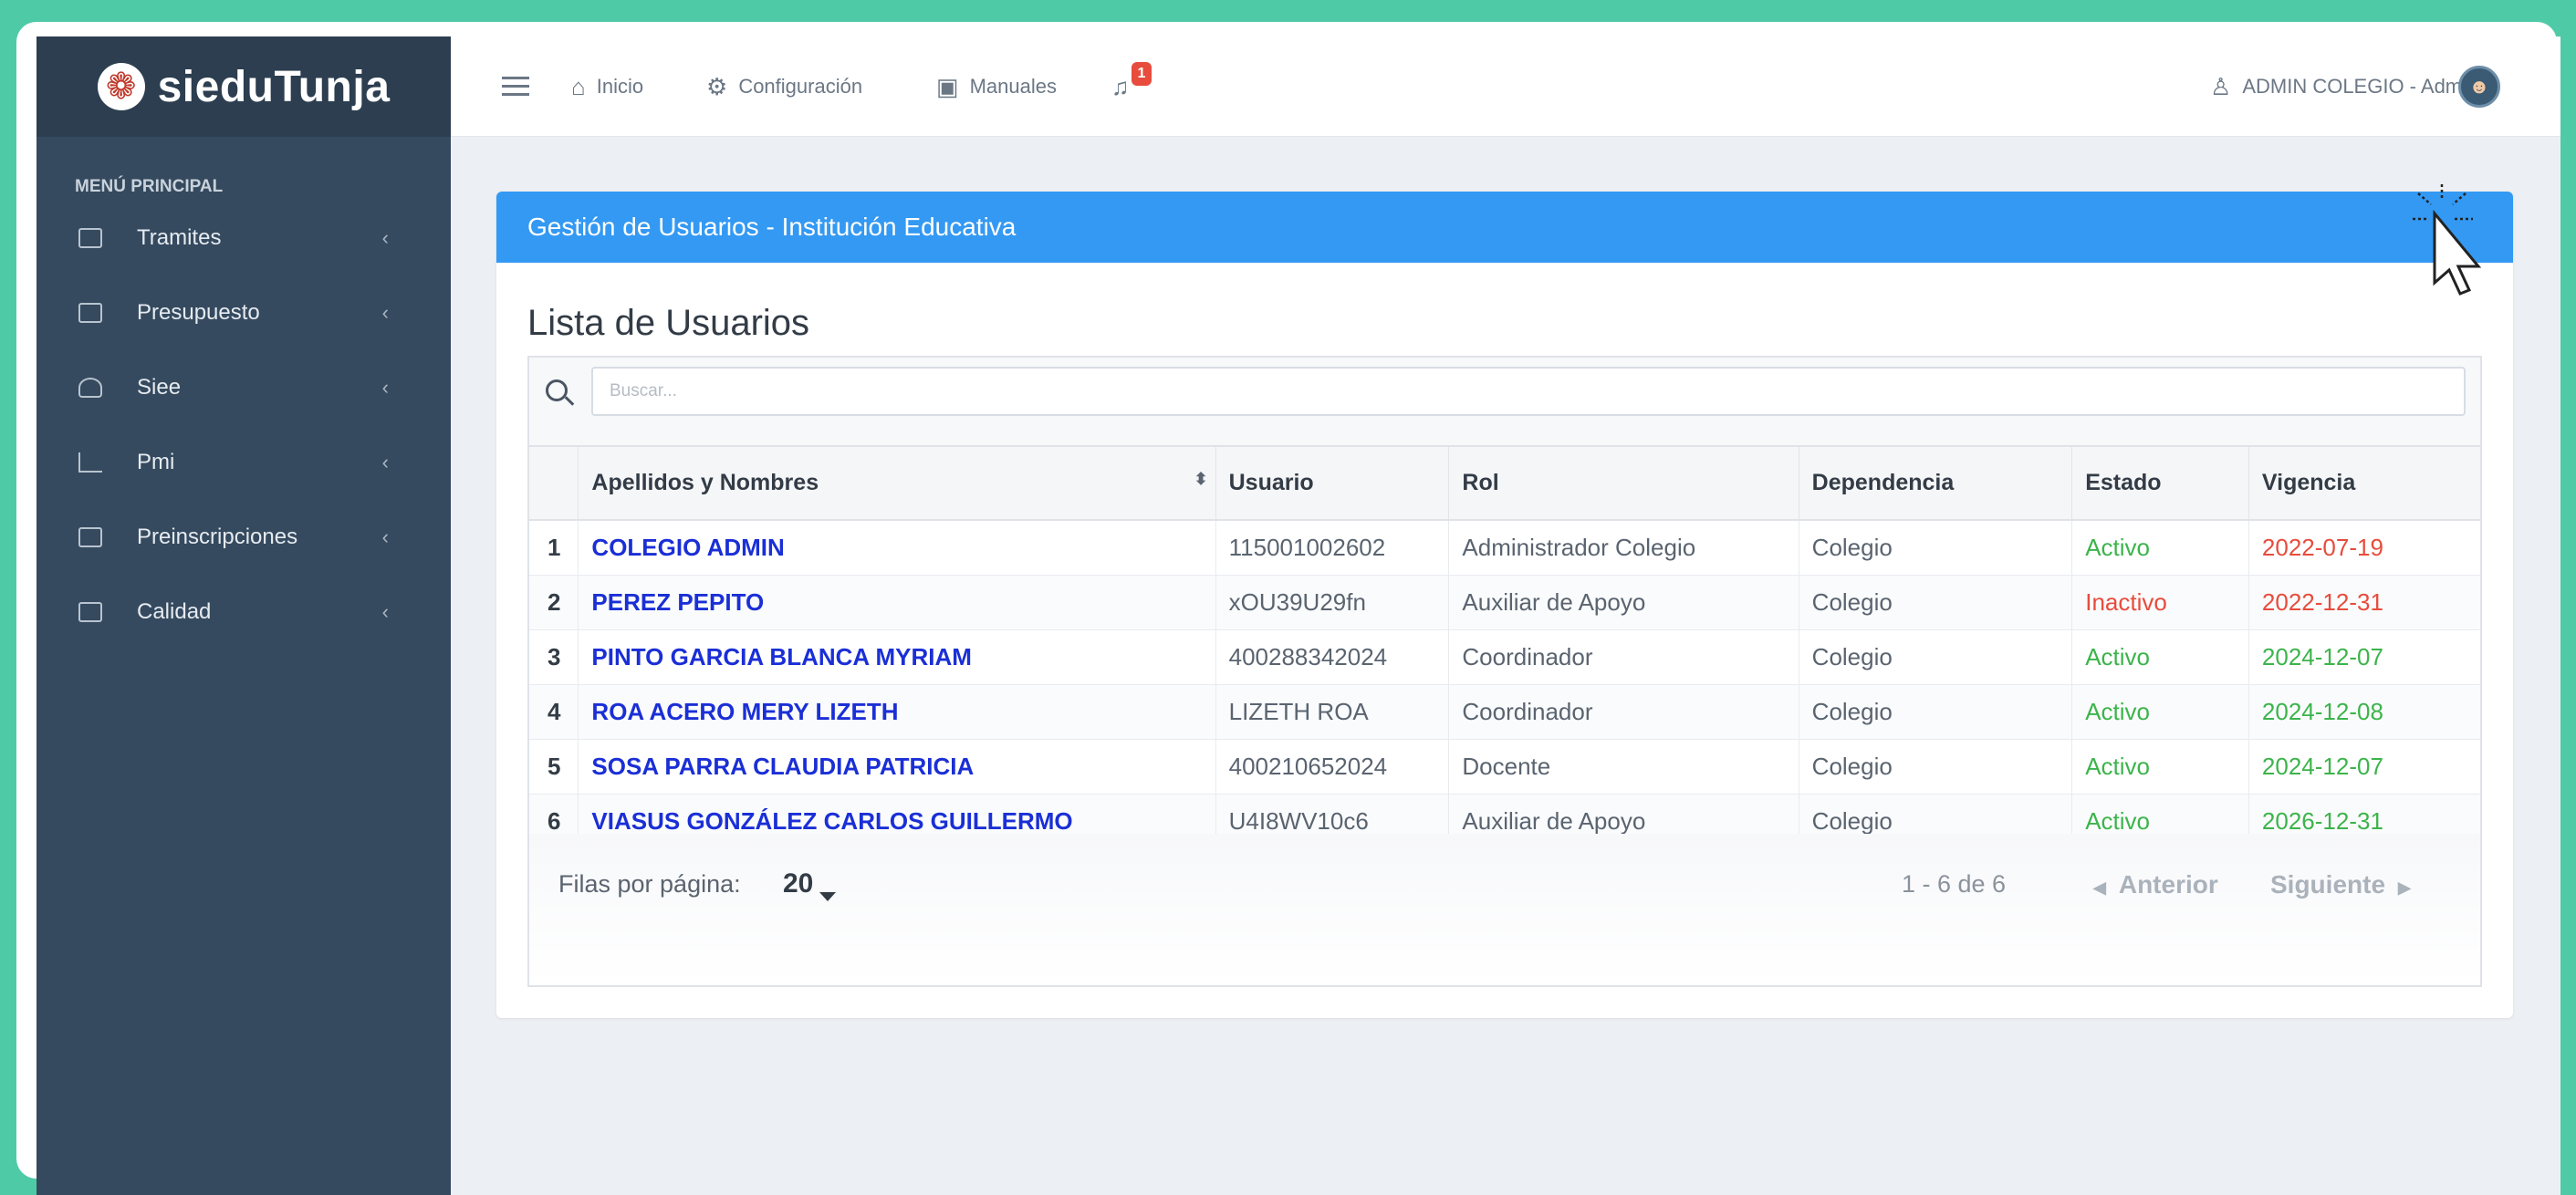 The image size is (2576, 1195). I want to click on user-vigencia: 2022-07-19, so click(2364, 548).